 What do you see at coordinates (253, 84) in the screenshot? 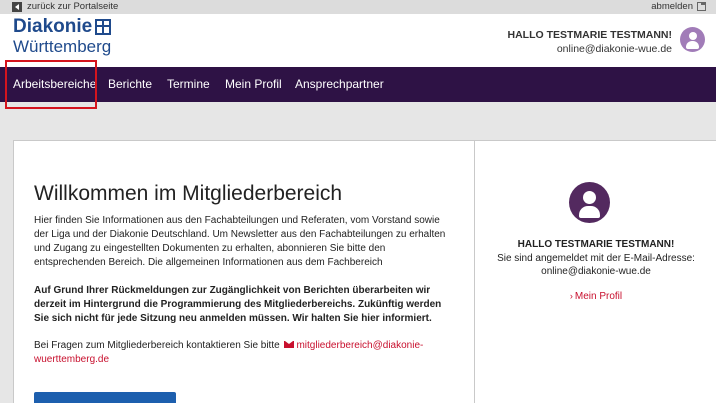
I see `nav-item-mein-profil: Mein Profil` at bounding box center [253, 84].